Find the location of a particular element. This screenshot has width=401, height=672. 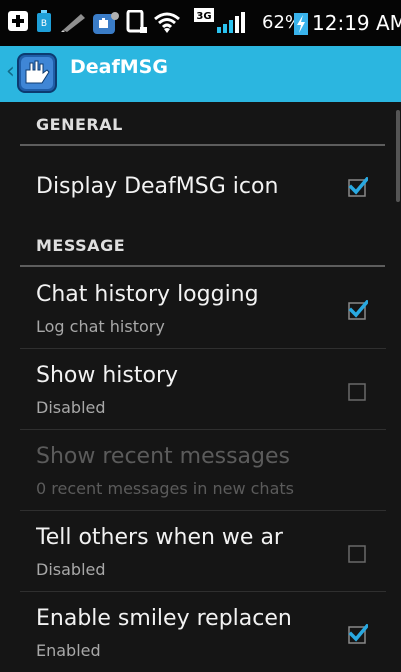

charging-icon is located at coordinates (301, 24).